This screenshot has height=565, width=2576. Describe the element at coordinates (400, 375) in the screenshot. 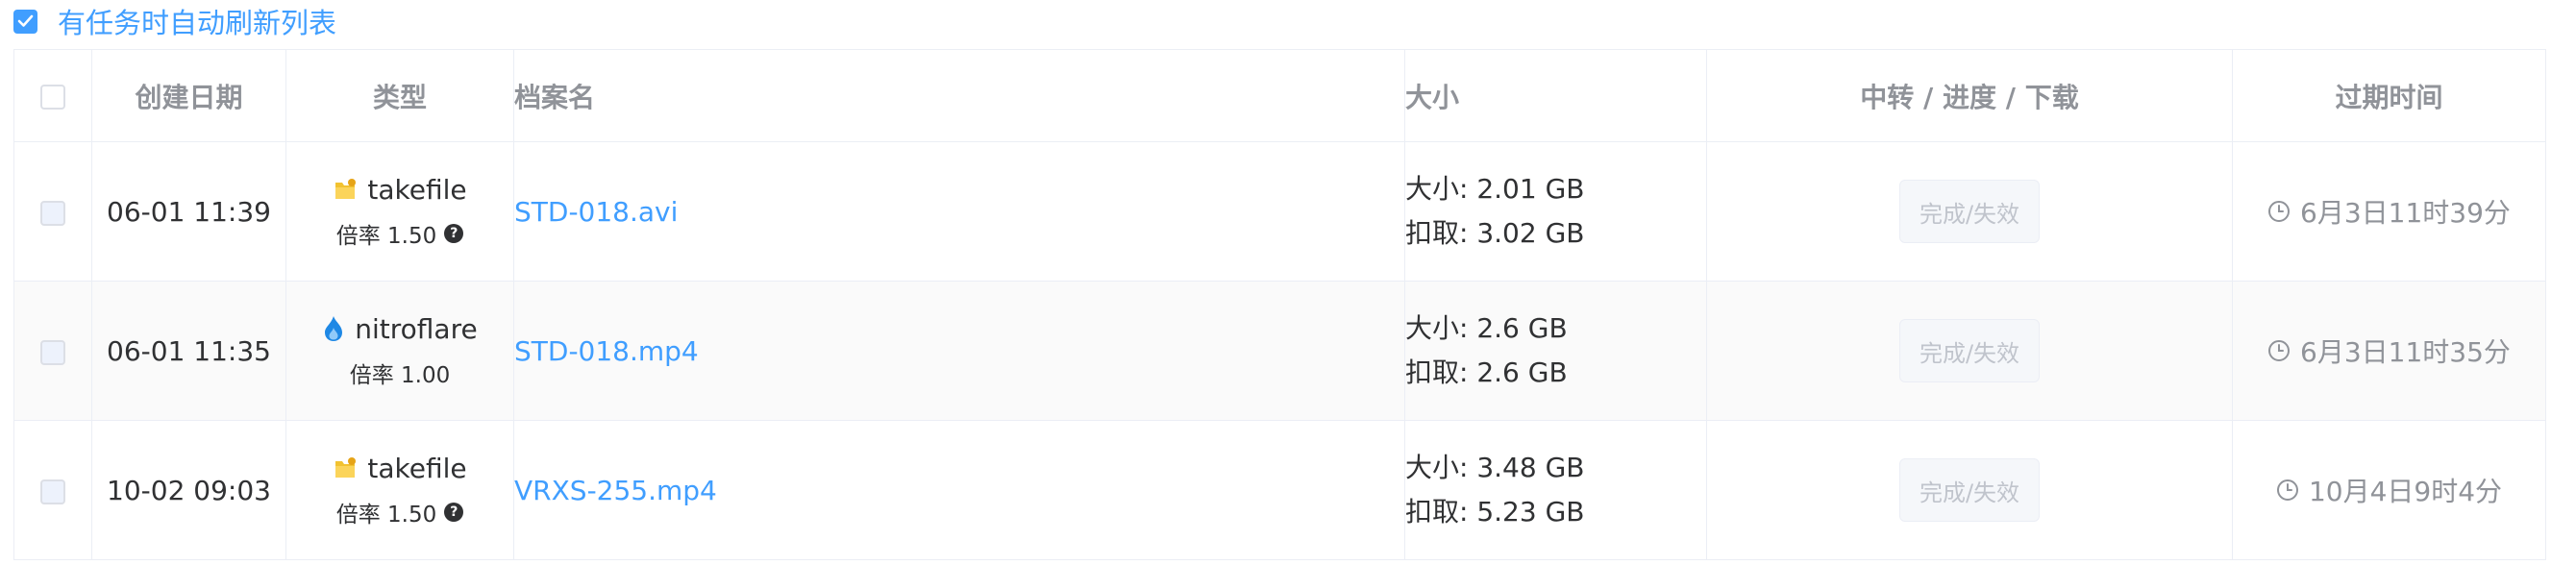

I see `ratio-text: 倍率 1.00` at that location.